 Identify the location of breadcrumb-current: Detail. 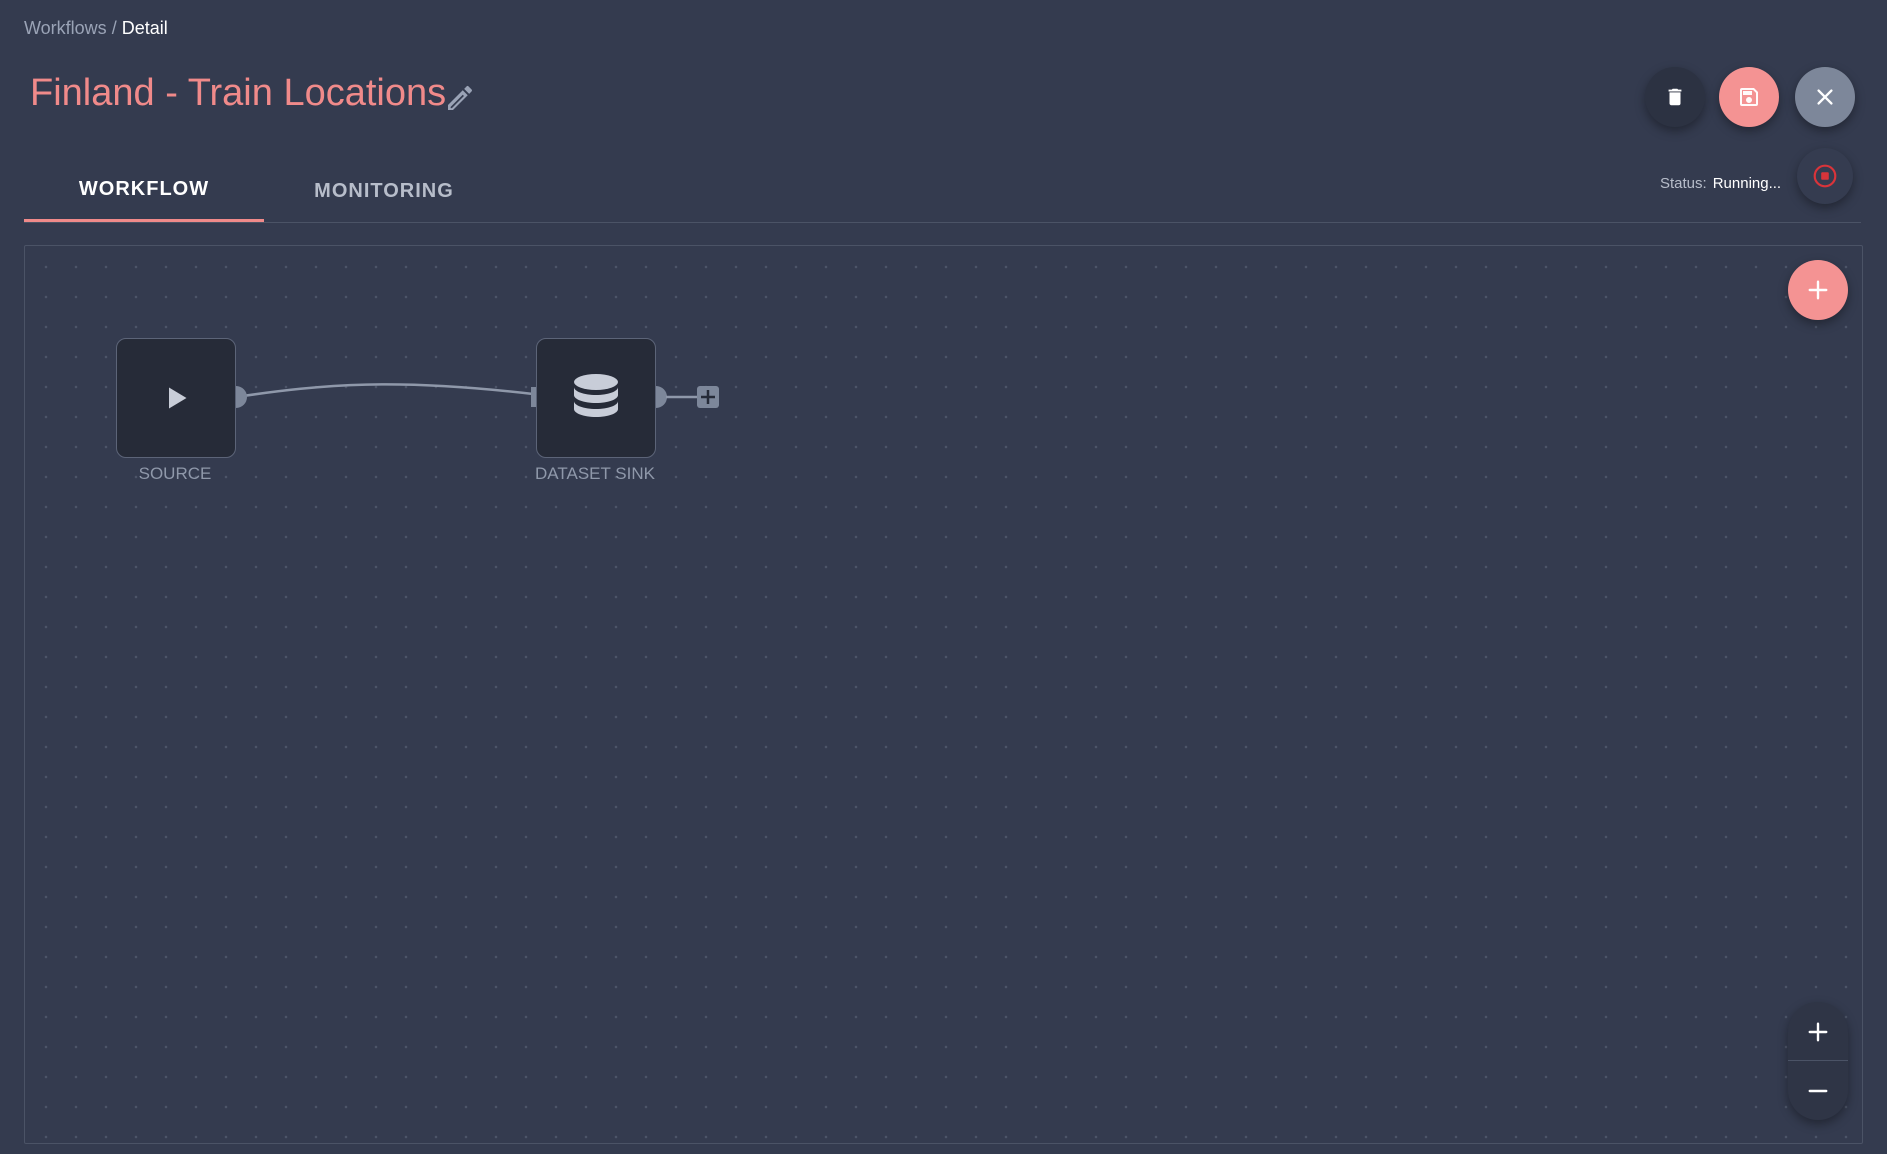
(144, 28).